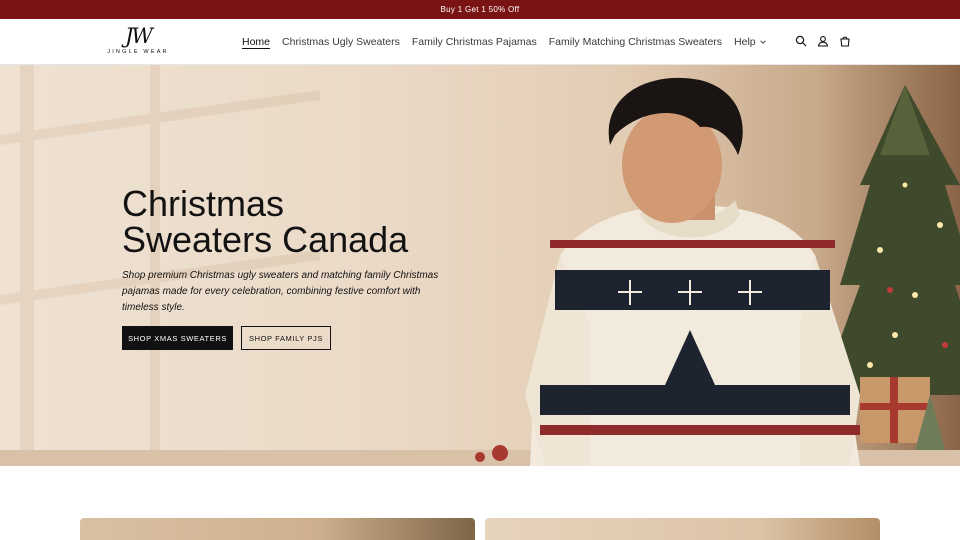  What do you see at coordinates (762, 42) in the screenshot?
I see `chevron-down-icon` at bounding box center [762, 42].